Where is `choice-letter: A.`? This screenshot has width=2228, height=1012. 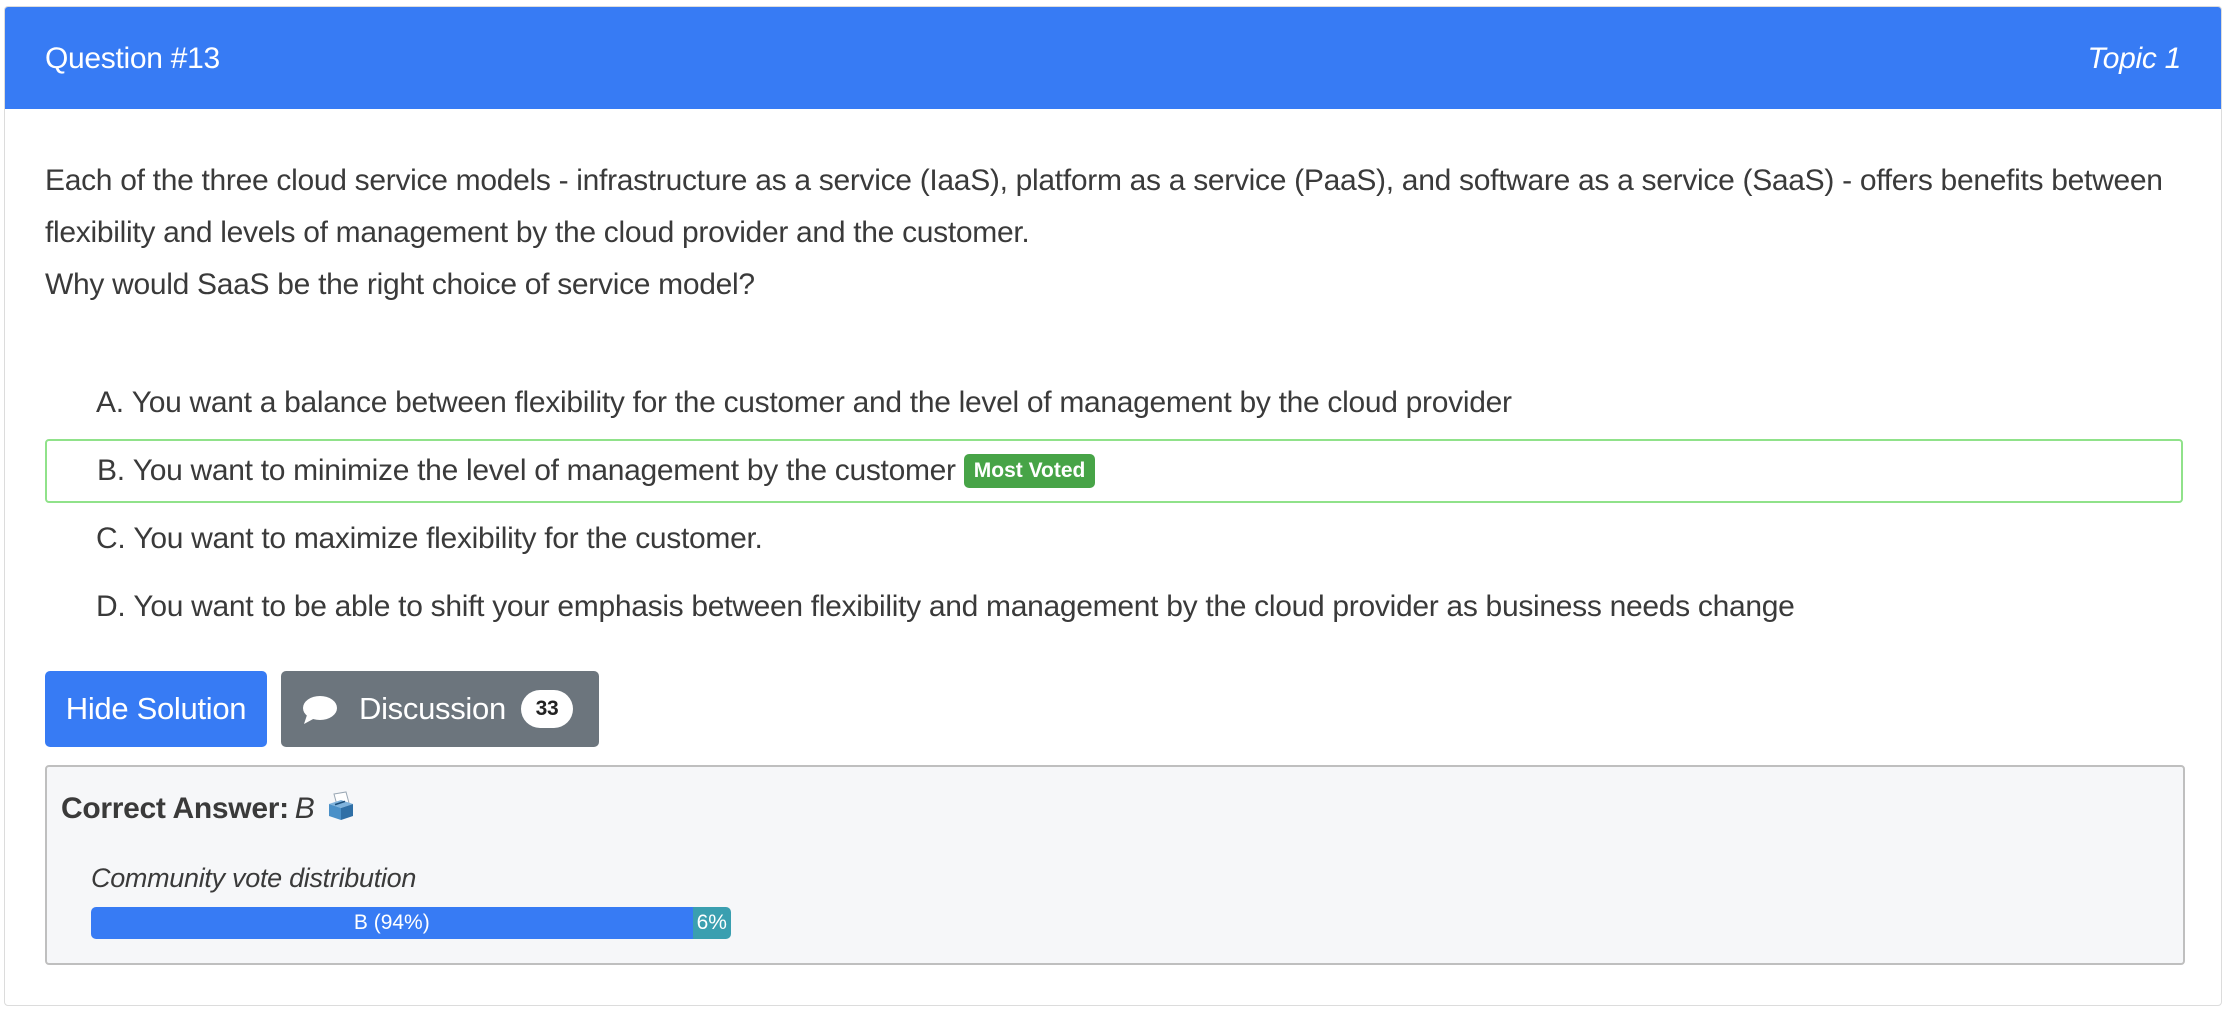
choice-letter: A. is located at coordinates (110, 402).